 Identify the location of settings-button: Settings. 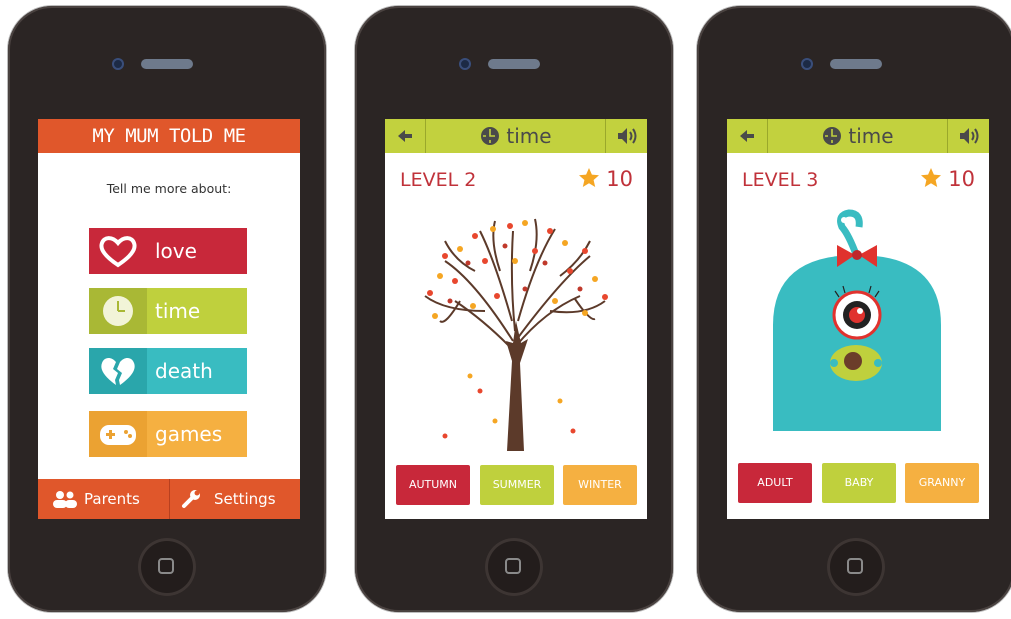
(235, 499).